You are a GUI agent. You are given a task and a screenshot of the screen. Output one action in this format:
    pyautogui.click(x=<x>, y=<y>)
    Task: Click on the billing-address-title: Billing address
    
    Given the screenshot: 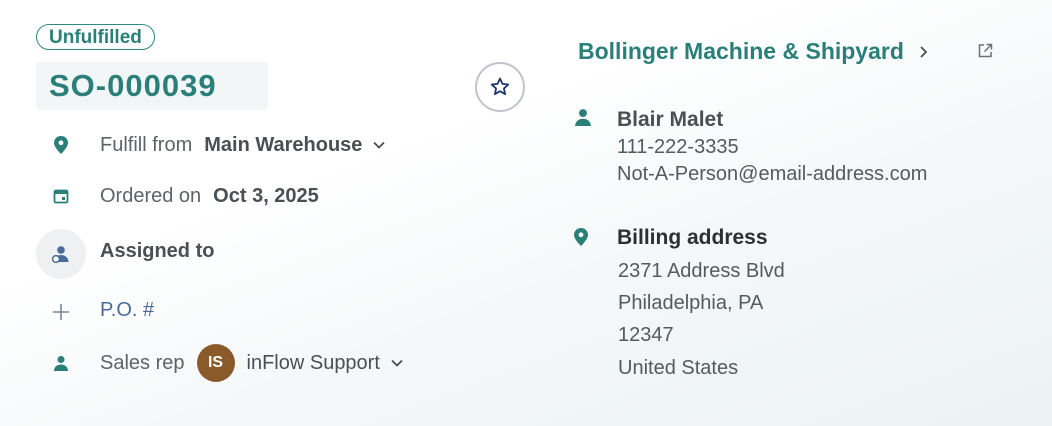 What is the action you would take?
    pyautogui.click(x=692, y=237)
    